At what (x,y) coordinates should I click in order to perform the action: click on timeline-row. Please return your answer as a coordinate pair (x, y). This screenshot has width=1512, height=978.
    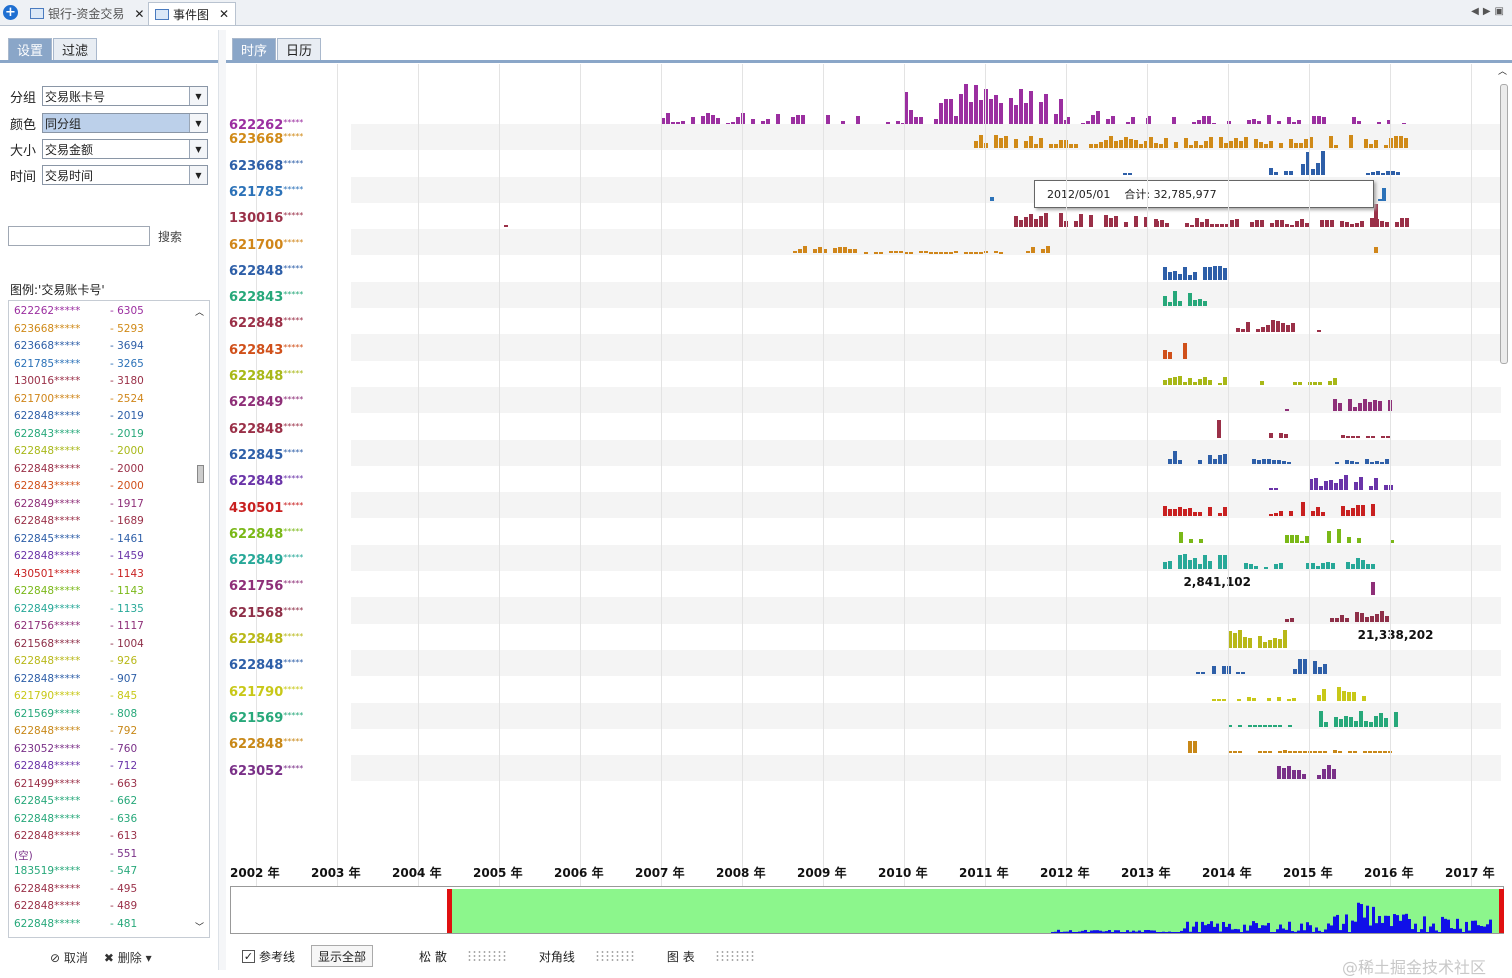
    Looking at the image, I should click on (926, 742).